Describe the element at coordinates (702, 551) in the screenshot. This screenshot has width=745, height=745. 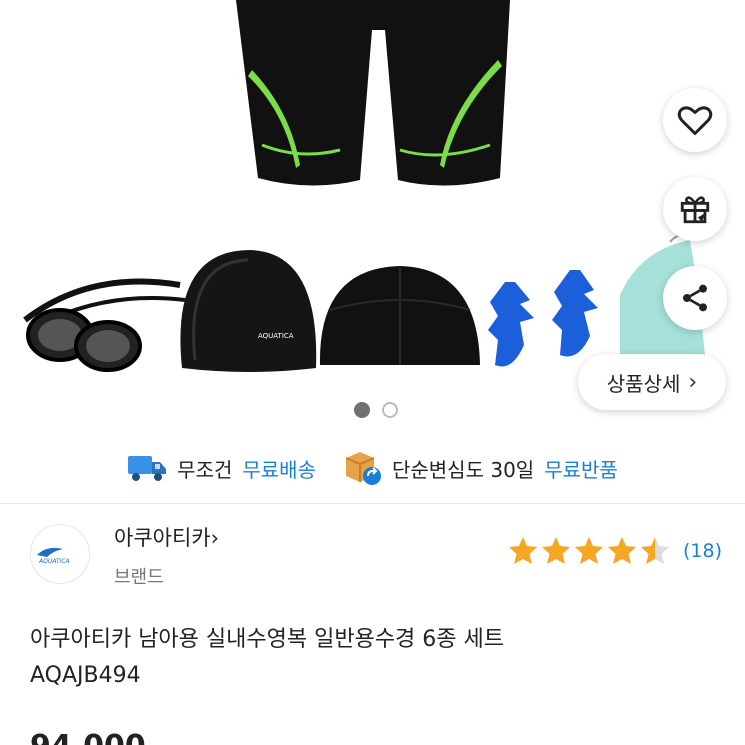
I see `review-count: (18)` at that location.